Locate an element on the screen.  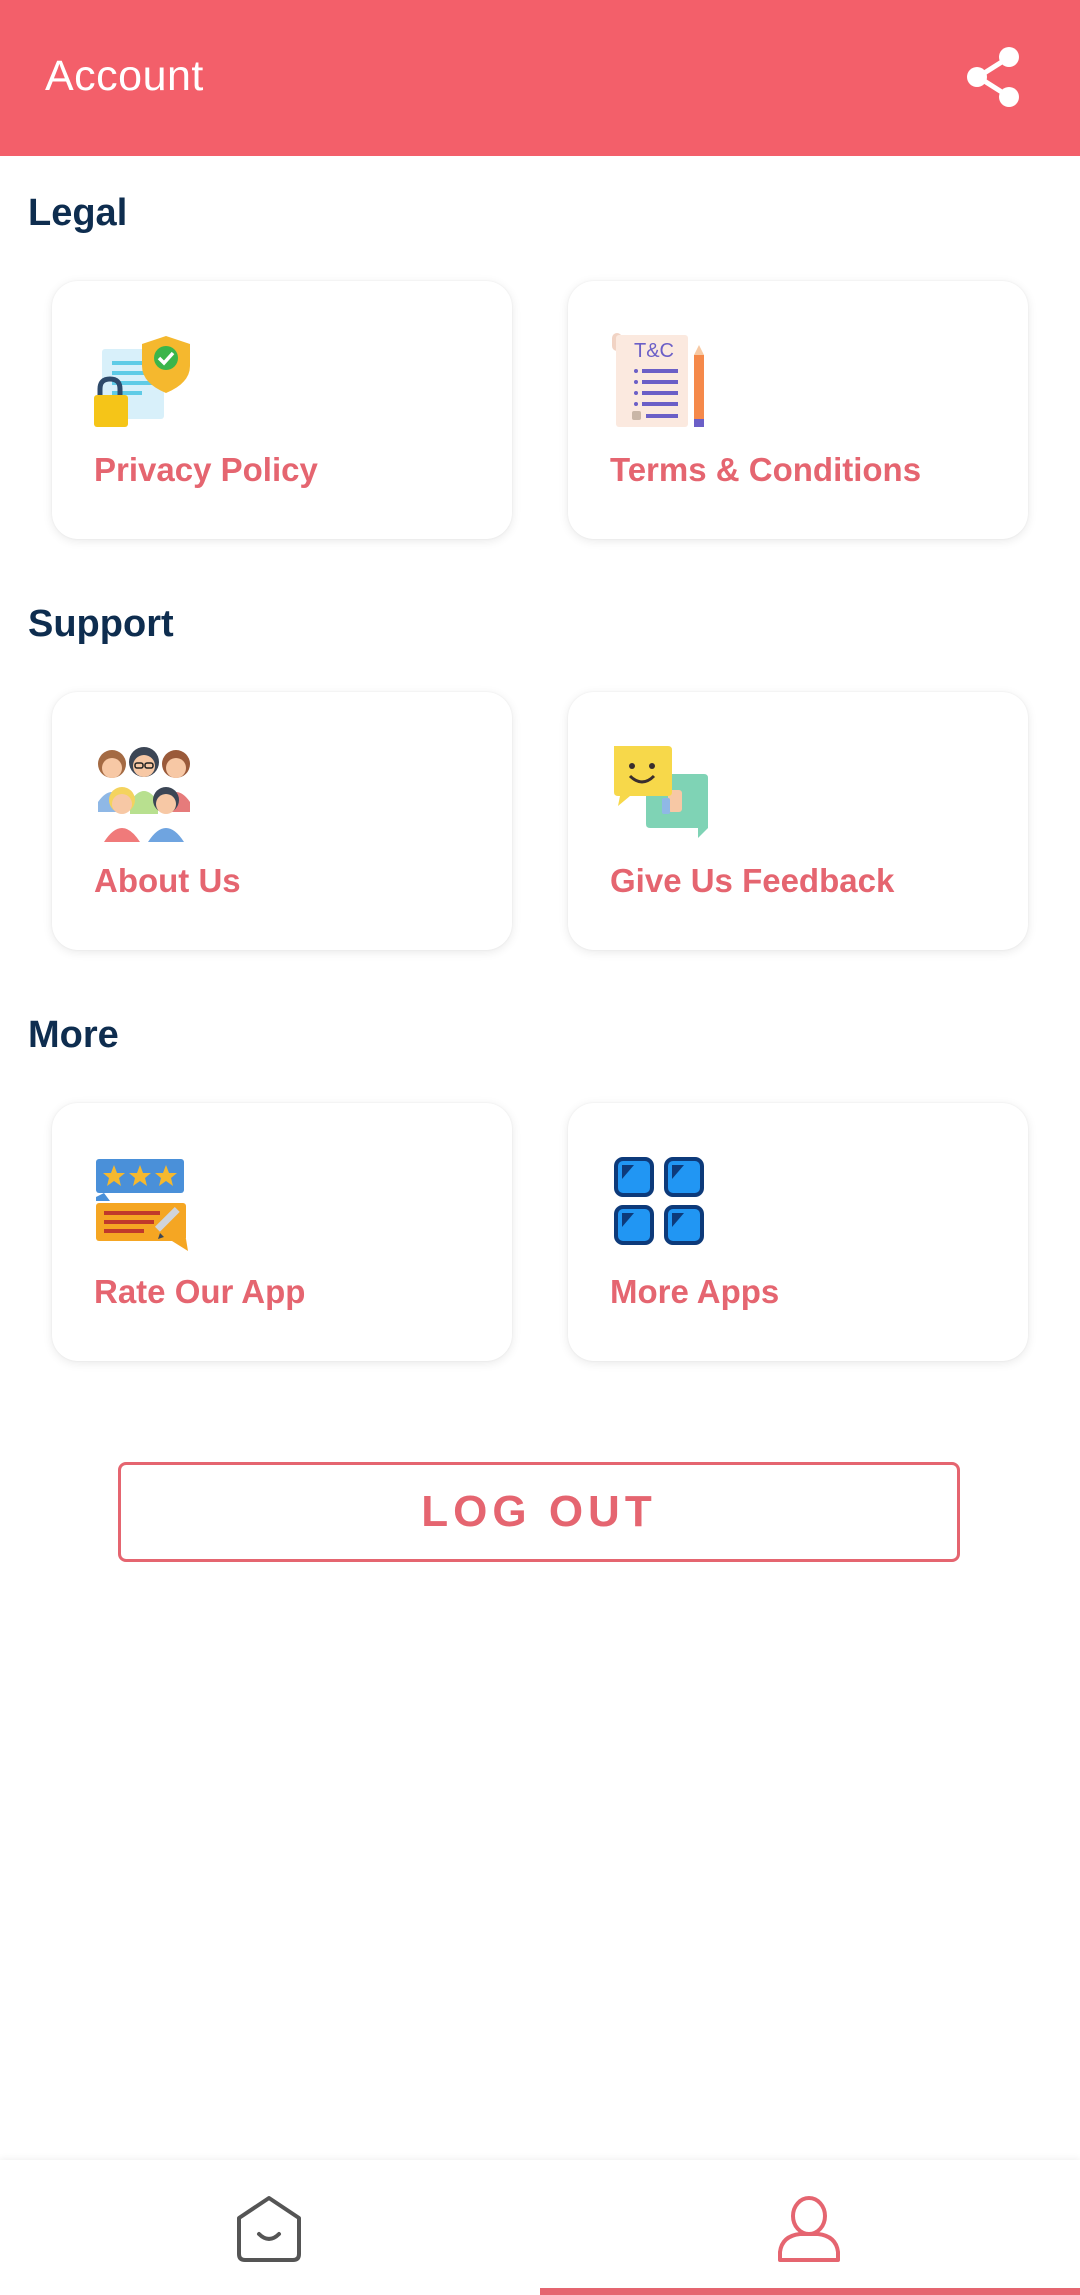
terms-conditions-label: Terms & Conditions is located at coordinates (766, 469).